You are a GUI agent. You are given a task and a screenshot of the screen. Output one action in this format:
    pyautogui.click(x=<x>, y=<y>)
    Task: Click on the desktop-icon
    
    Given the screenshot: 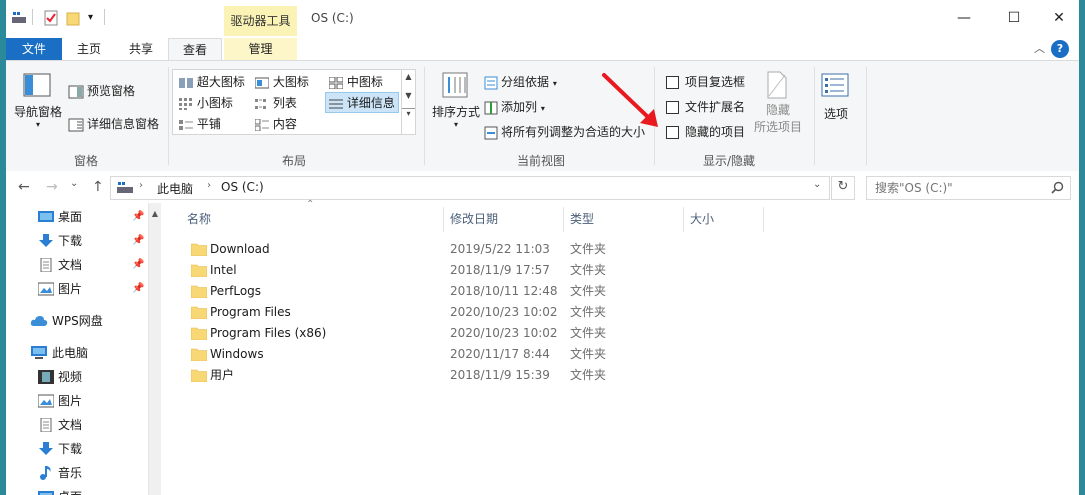 What is the action you would take?
    pyautogui.click(x=46, y=216)
    